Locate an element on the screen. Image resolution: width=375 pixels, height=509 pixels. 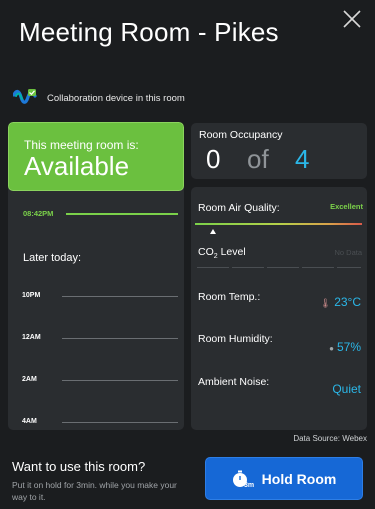
air-quality-bar is located at coordinates (278, 224).